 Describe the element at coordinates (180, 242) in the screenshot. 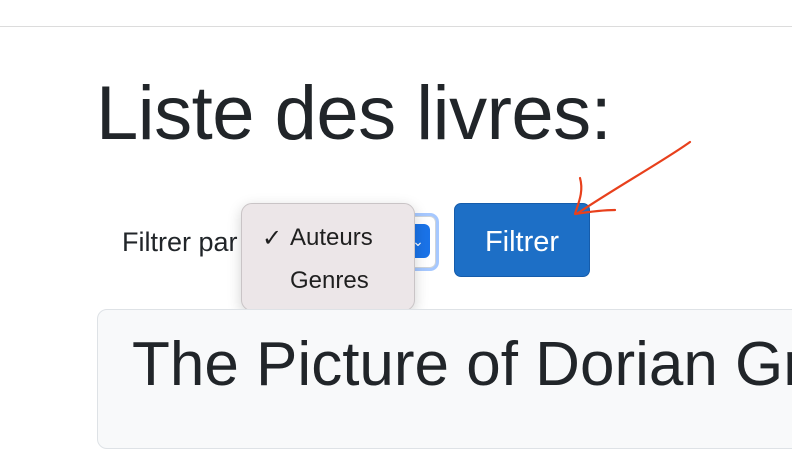

I see `filter-label: Filtrer par` at that location.